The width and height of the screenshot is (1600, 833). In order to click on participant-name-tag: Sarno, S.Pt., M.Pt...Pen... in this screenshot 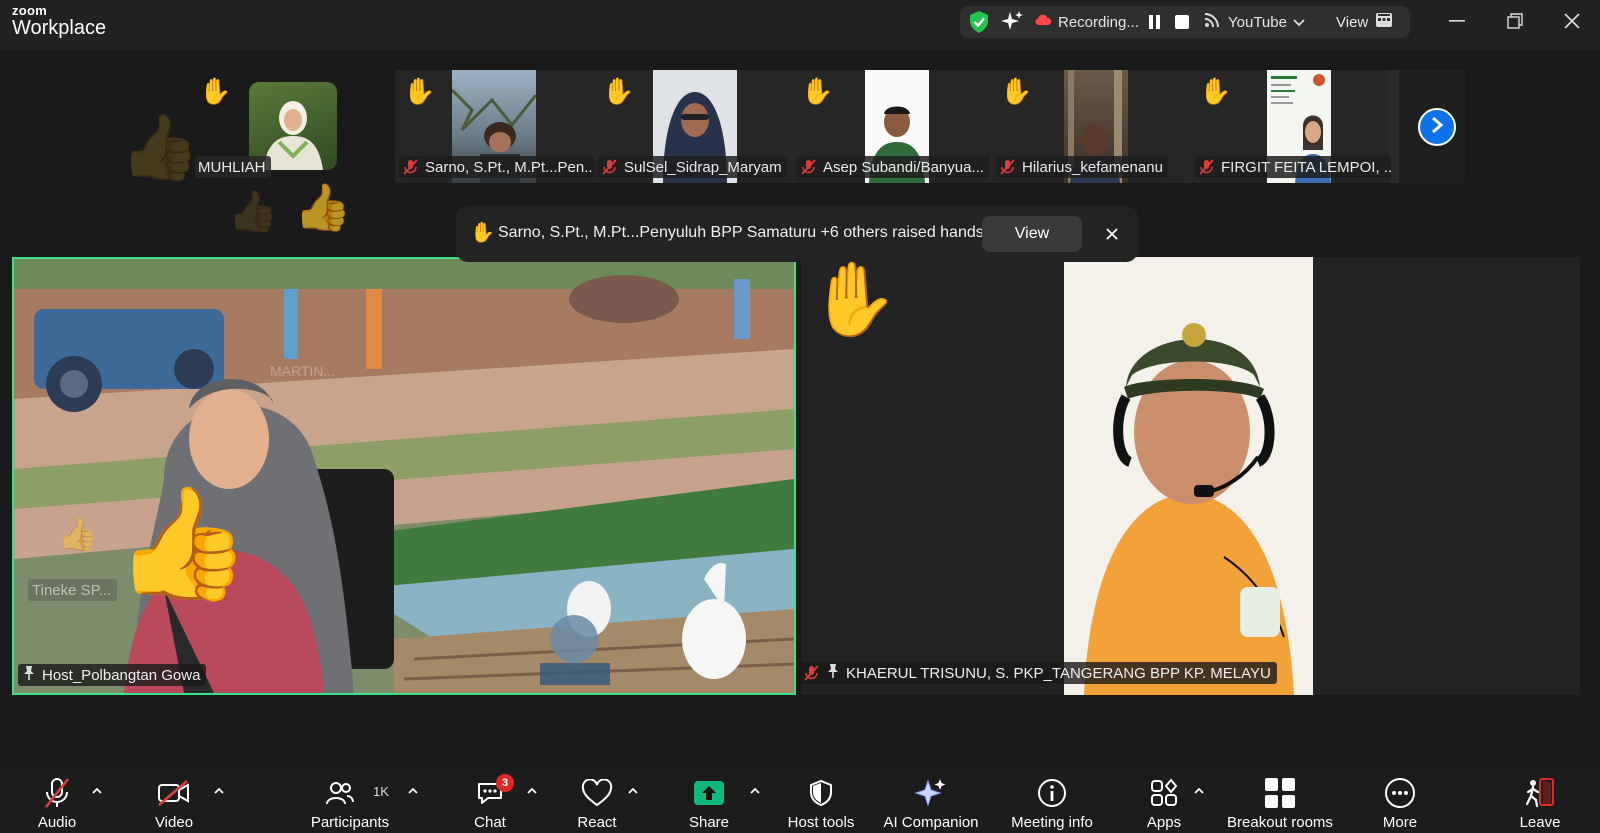, I will do `click(497, 167)`.